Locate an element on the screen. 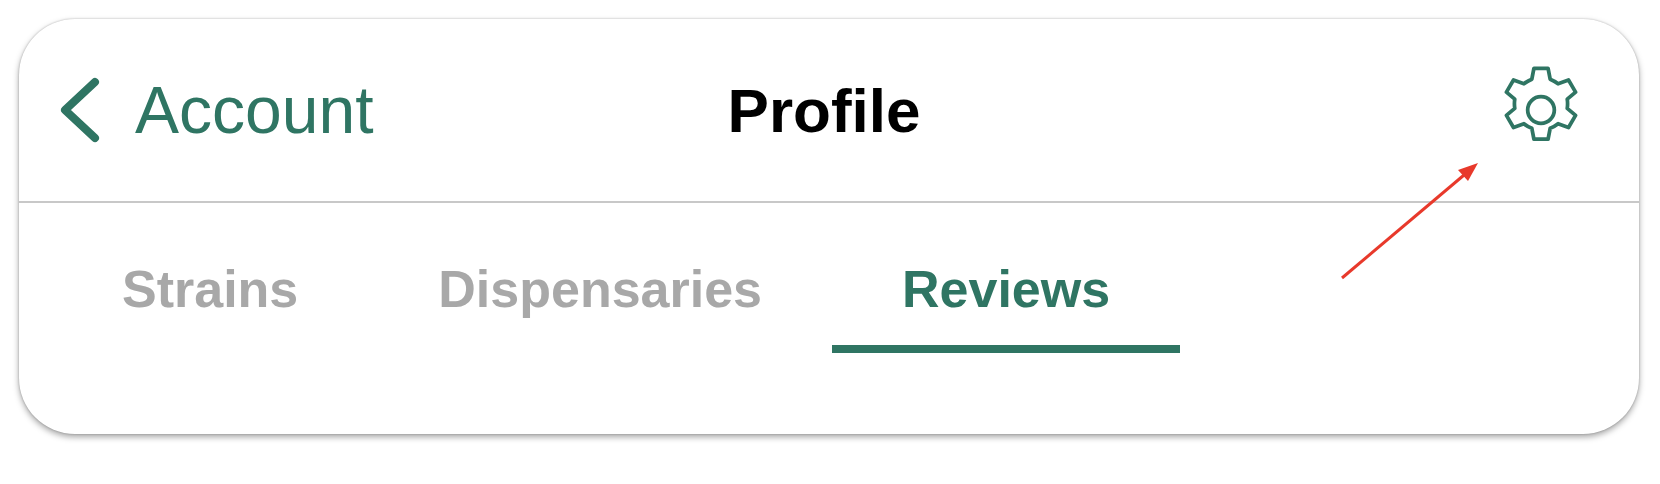  tab: Reviews is located at coordinates (1006, 306).